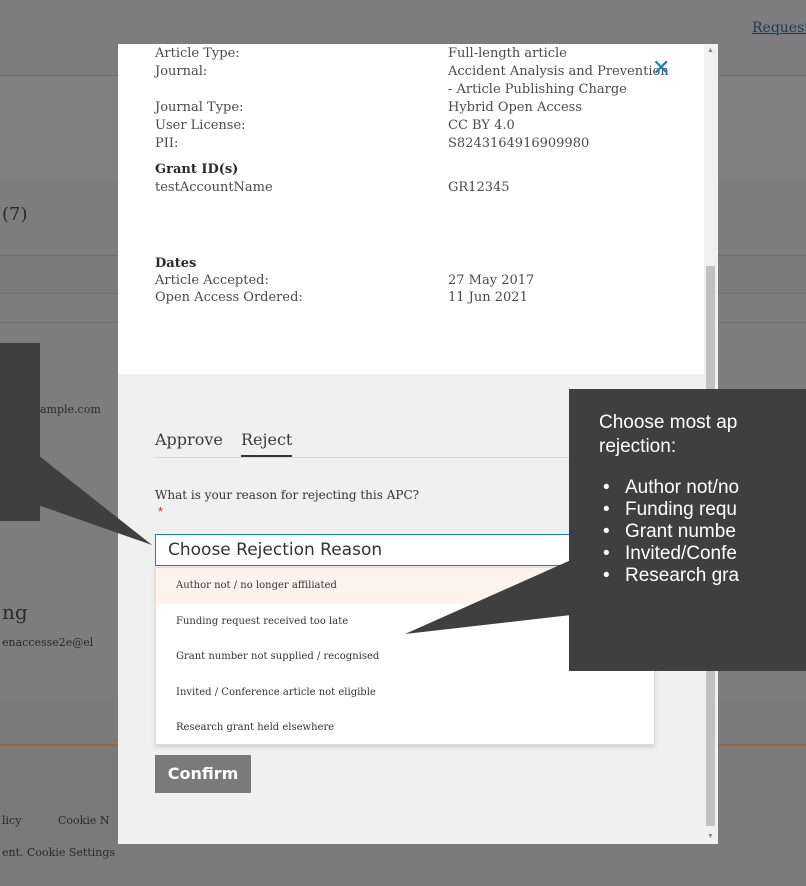  Describe the element at coordinates (203, 774) in the screenshot. I see `confirm-button: Confirm` at that location.